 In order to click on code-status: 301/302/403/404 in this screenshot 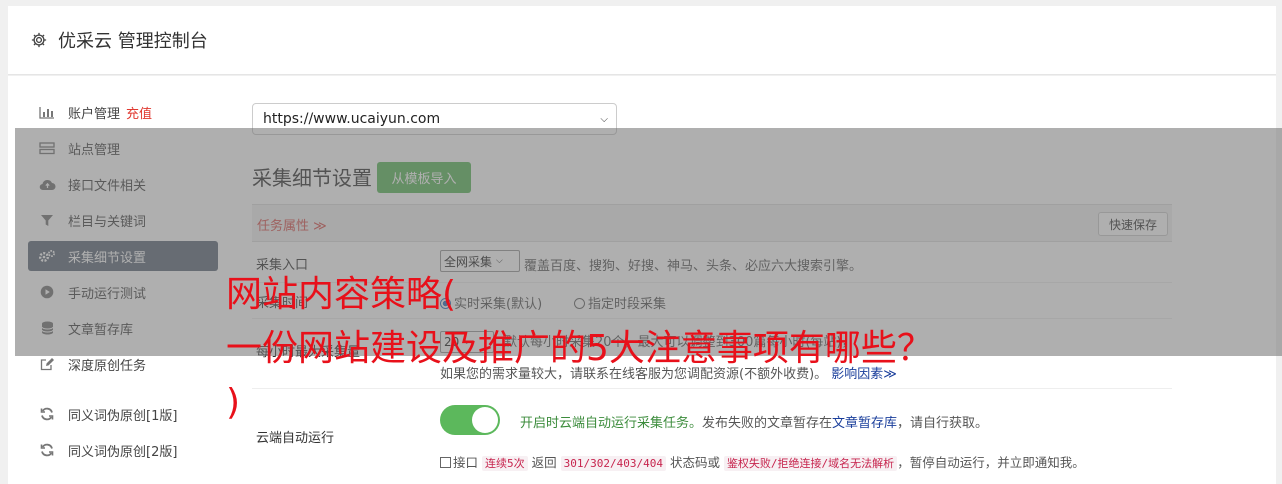, I will do `click(613, 463)`.